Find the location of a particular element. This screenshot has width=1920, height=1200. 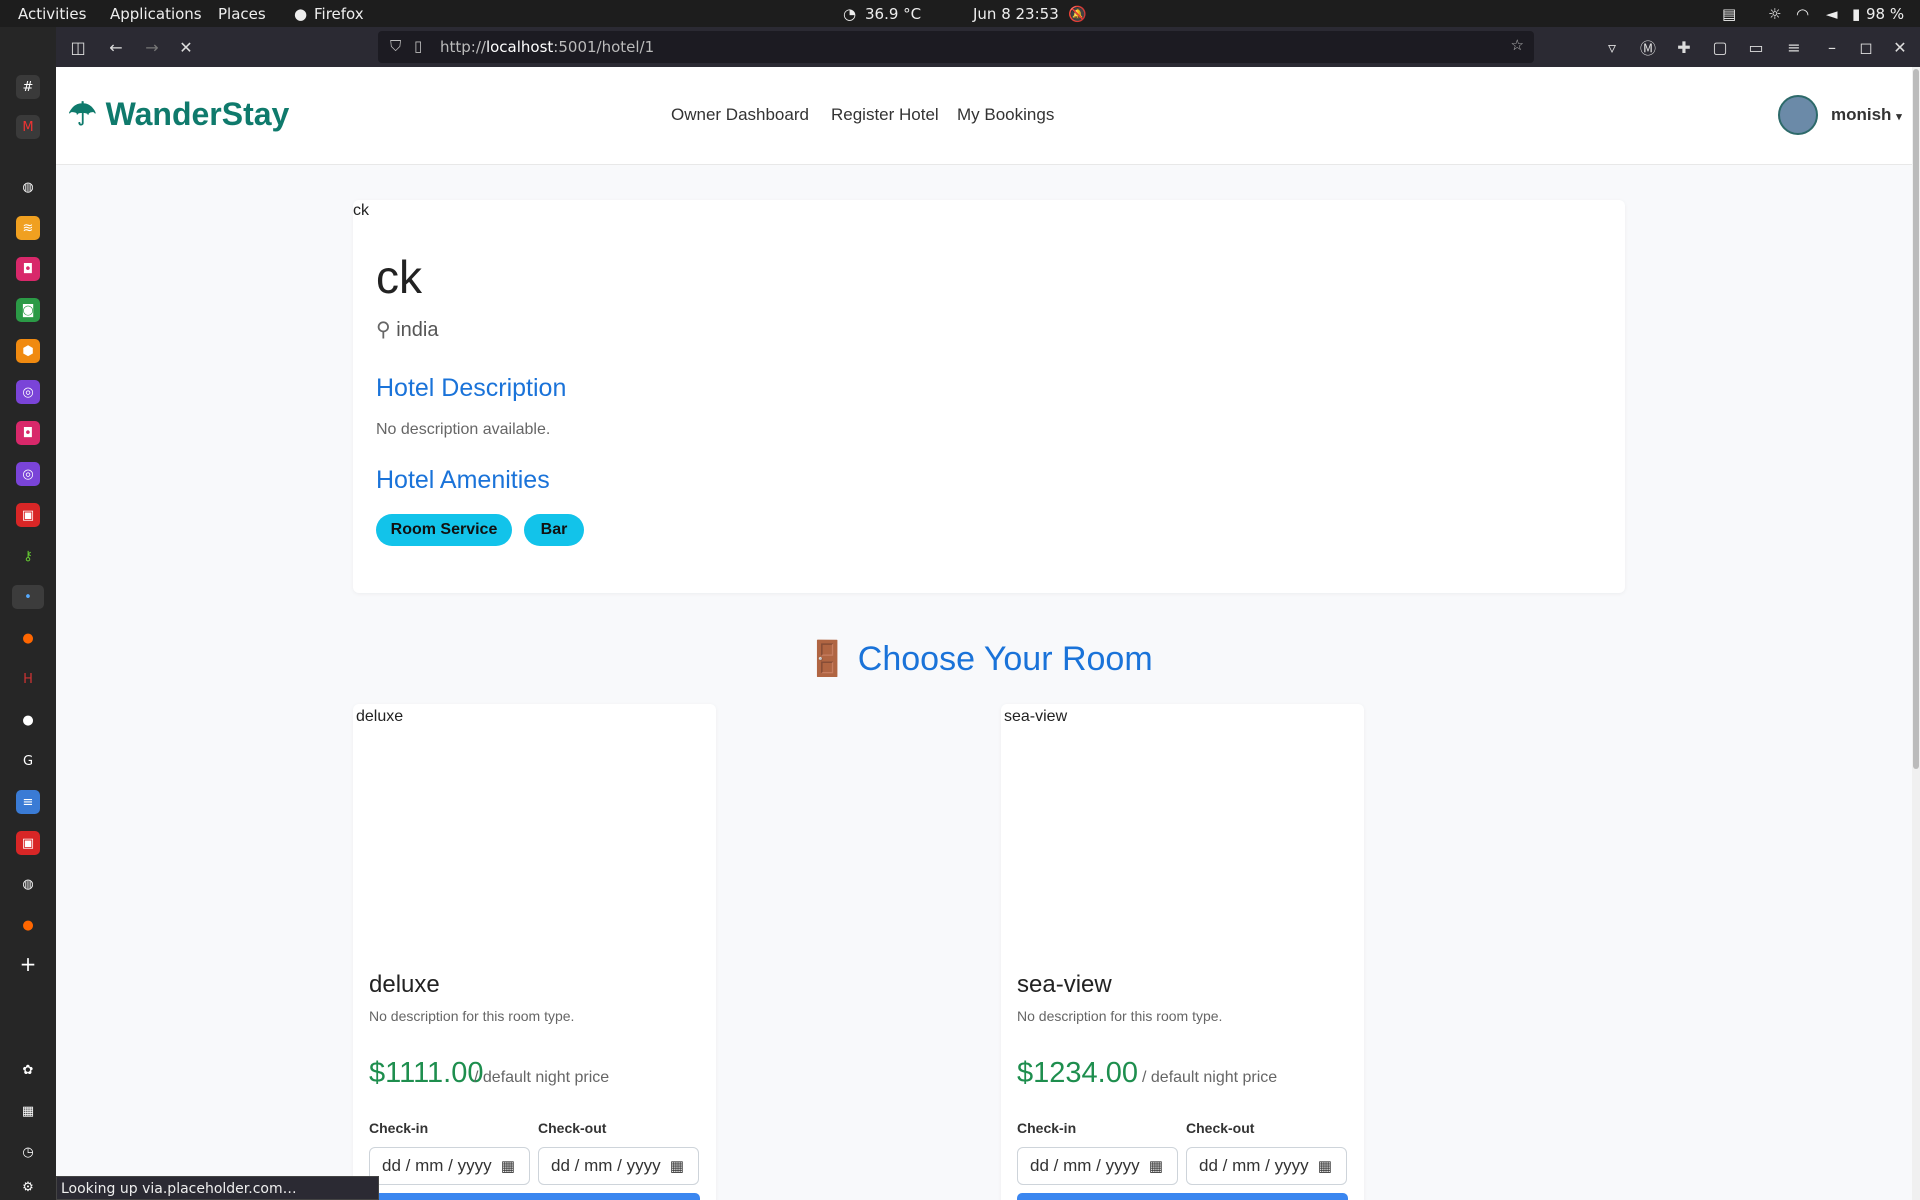

url-text: http://localhost:5001/hotel/1 is located at coordinates (547, 47).